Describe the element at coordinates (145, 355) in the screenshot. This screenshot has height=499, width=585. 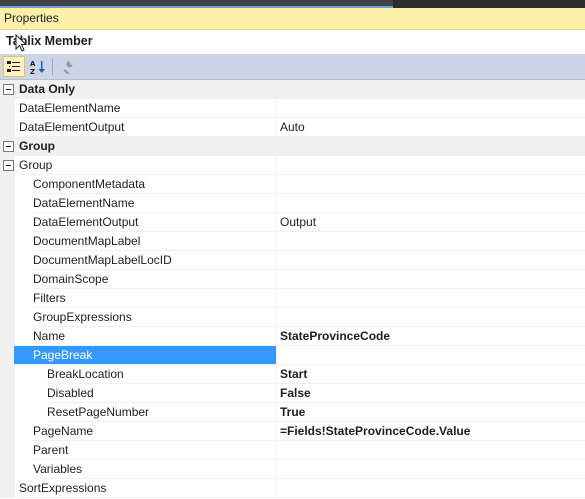
I see `property-name: PageBreak` at that location.